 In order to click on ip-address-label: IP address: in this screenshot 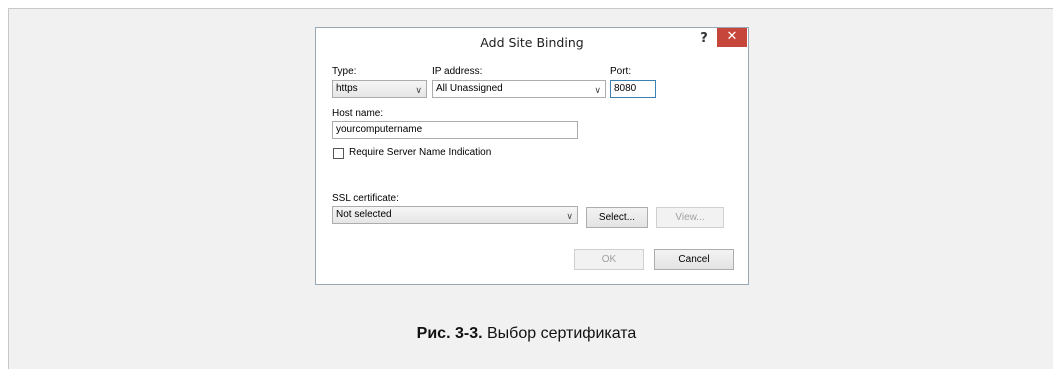, I will do `click(457, 71)`.